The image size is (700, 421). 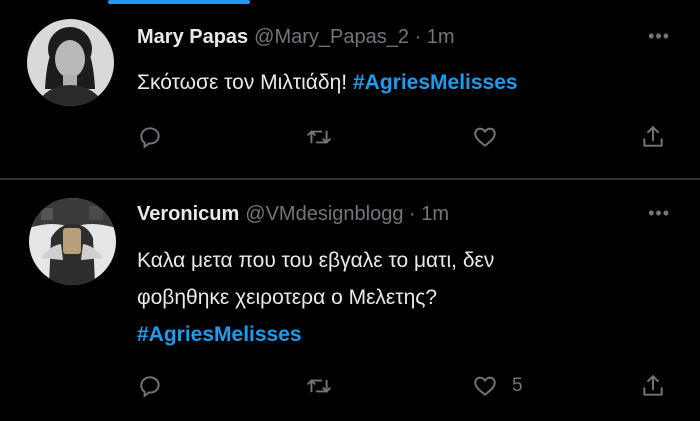 What do you see at coordinates (192, 37) in the screenshot?
I see `display-name: Mary Papas` at bounding box center [192, 37].